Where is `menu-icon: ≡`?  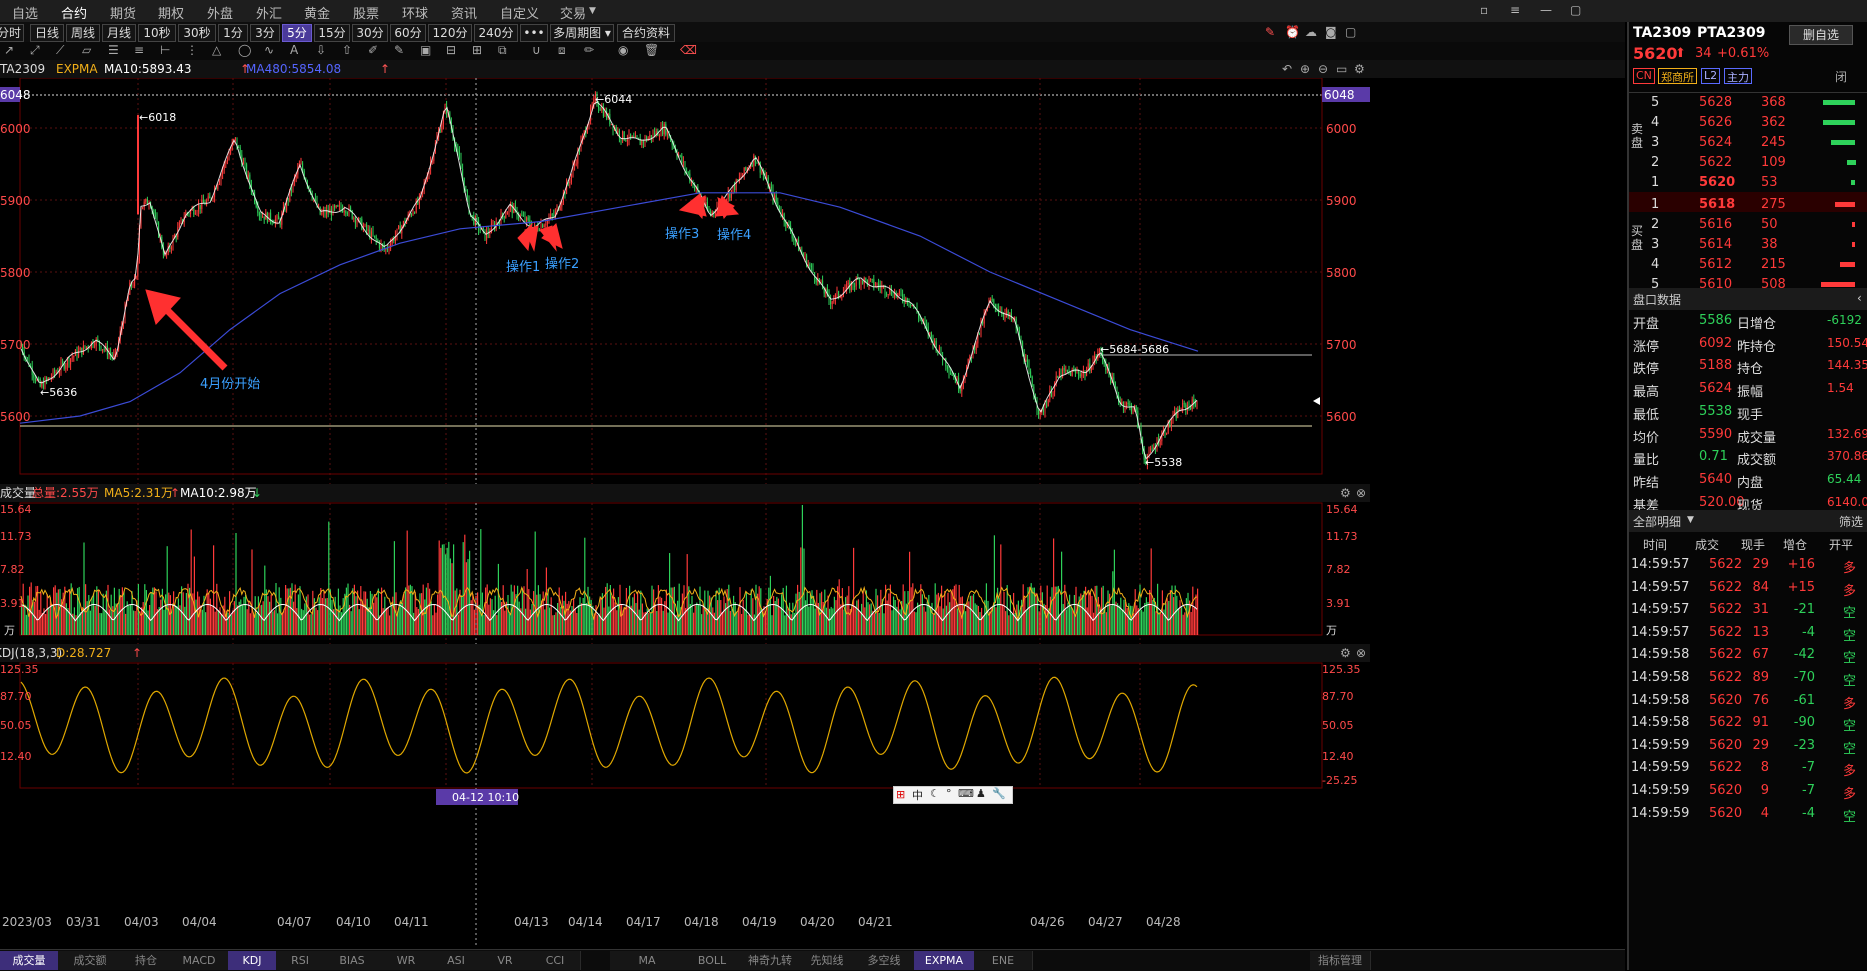 menu-icon: ≡ is located at coordinates (1515, 10).